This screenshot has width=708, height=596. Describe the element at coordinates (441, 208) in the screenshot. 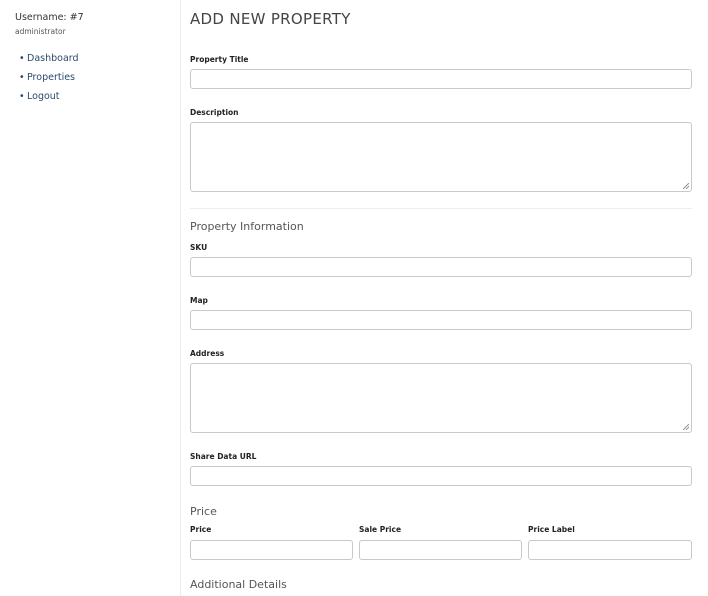

I see `section-divider` at that location.